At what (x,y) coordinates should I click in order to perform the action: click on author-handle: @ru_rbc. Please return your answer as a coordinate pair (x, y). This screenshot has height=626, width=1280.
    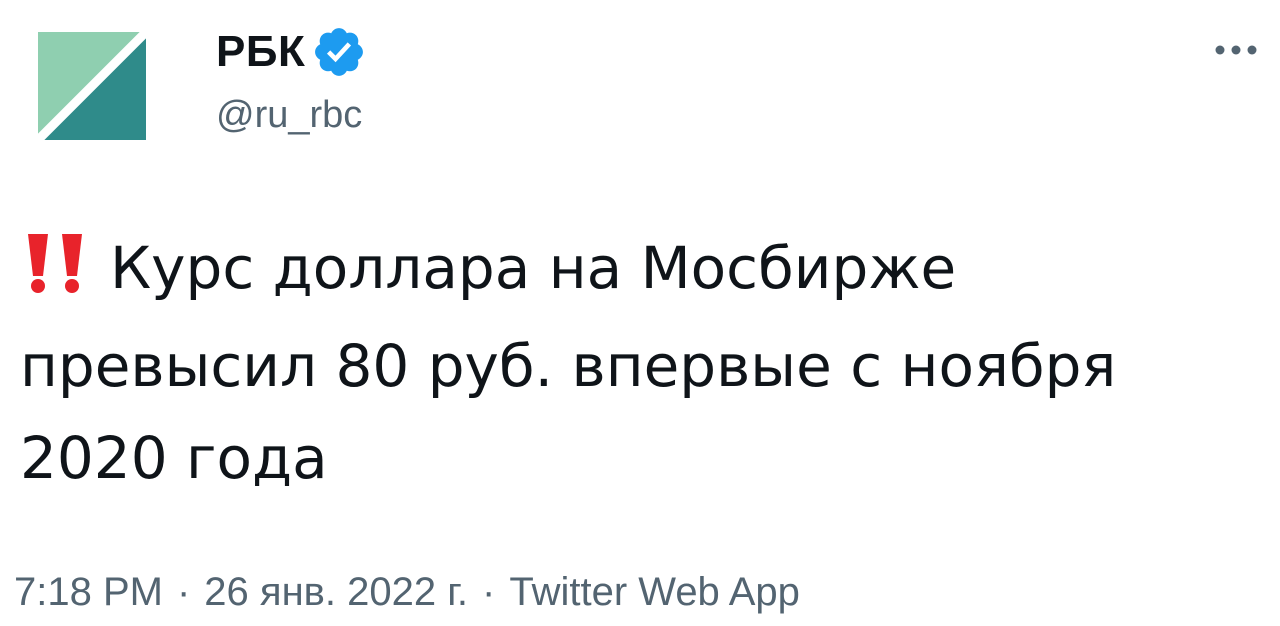
    Looking at the image, I should click on (289, 115).